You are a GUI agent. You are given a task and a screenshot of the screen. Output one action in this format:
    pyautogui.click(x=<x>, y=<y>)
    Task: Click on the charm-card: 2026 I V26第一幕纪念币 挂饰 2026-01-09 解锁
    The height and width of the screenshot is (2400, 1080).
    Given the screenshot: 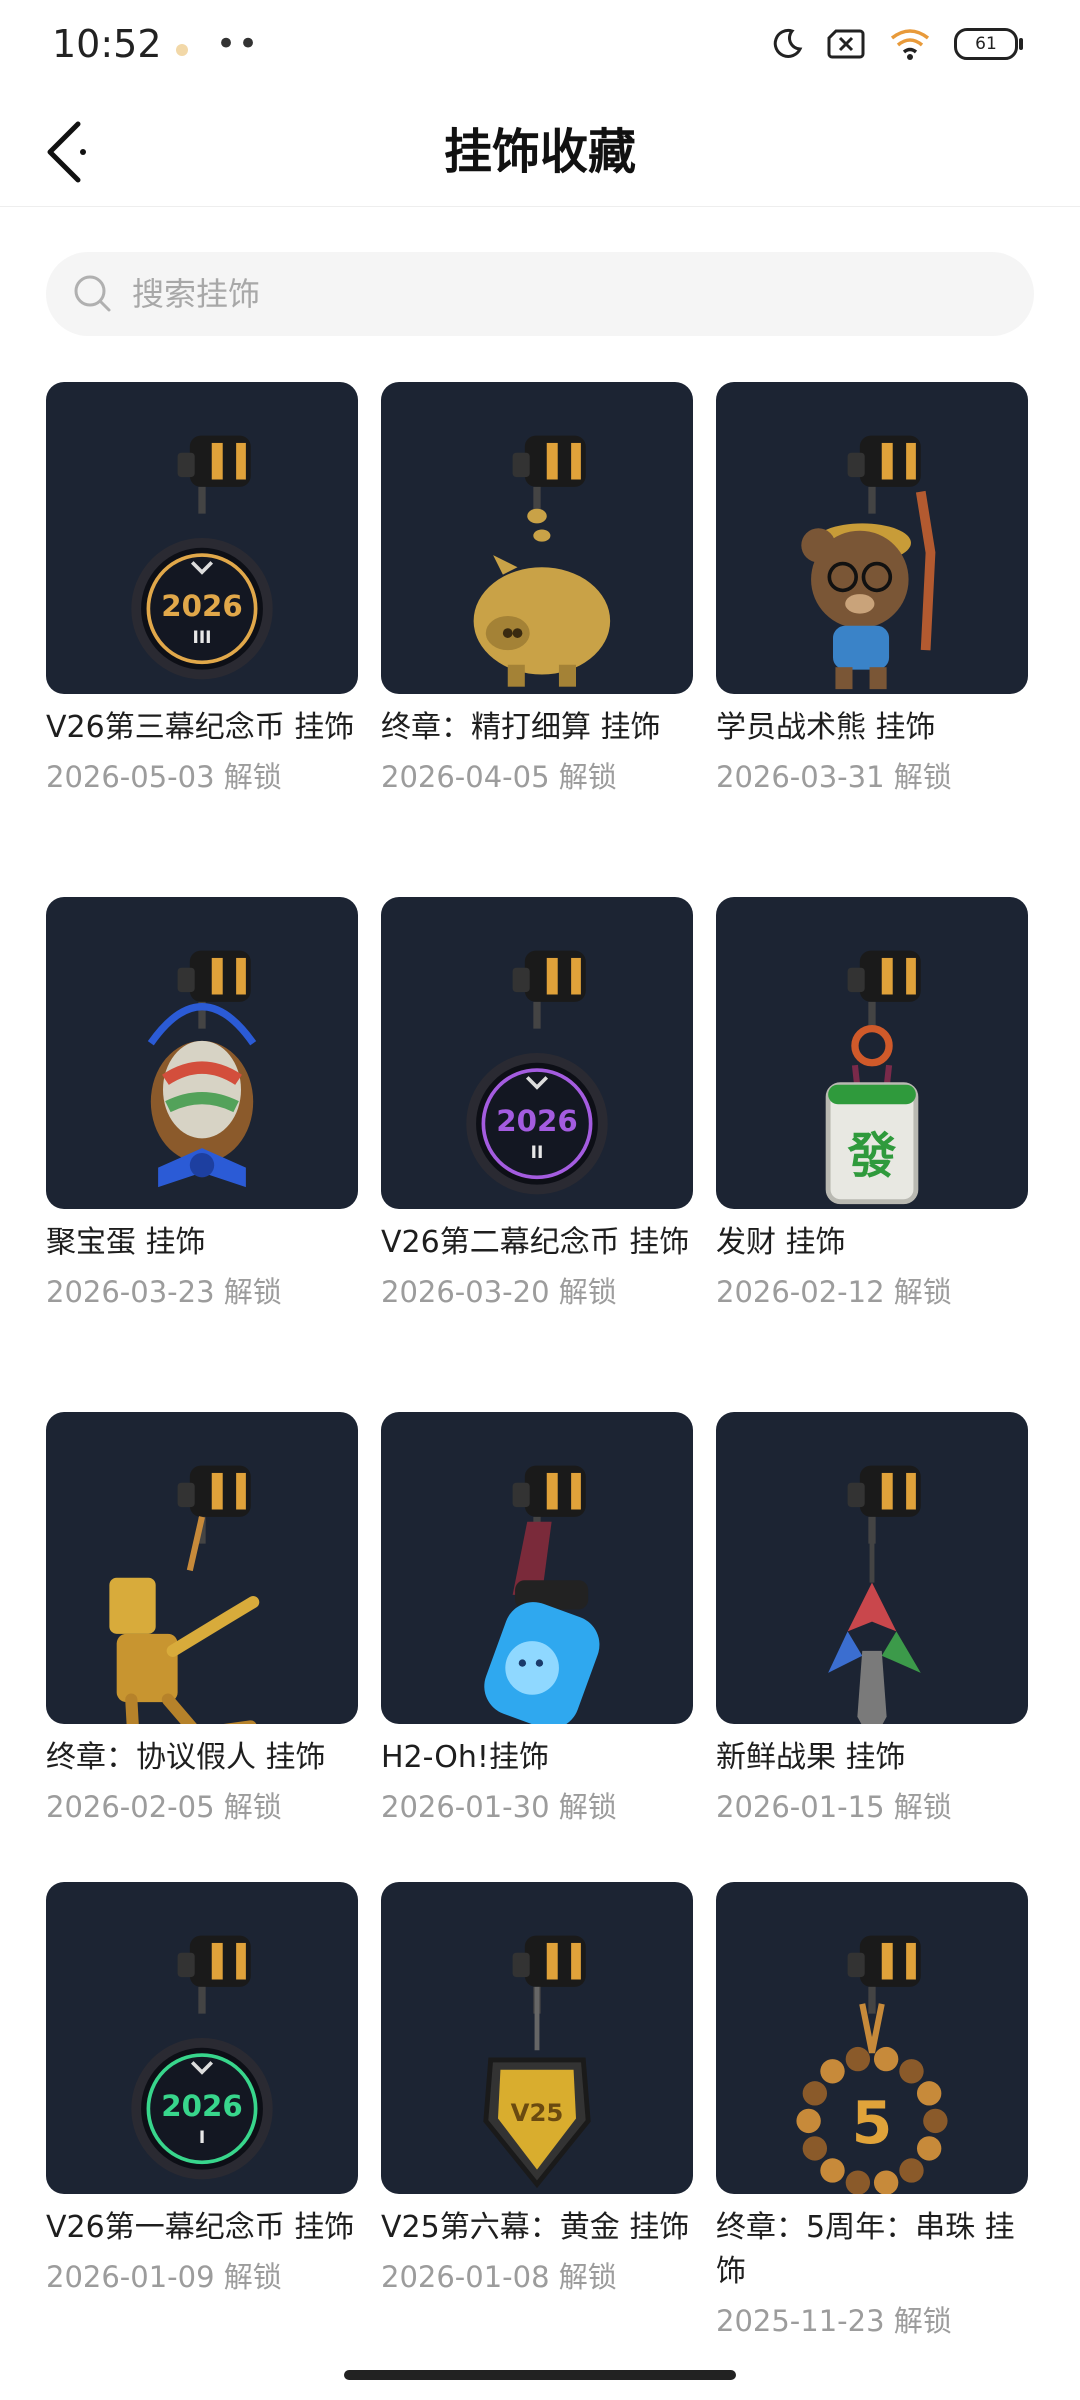 What is the action you would take?
    pyautogui.click(x=202, y=2117)
    